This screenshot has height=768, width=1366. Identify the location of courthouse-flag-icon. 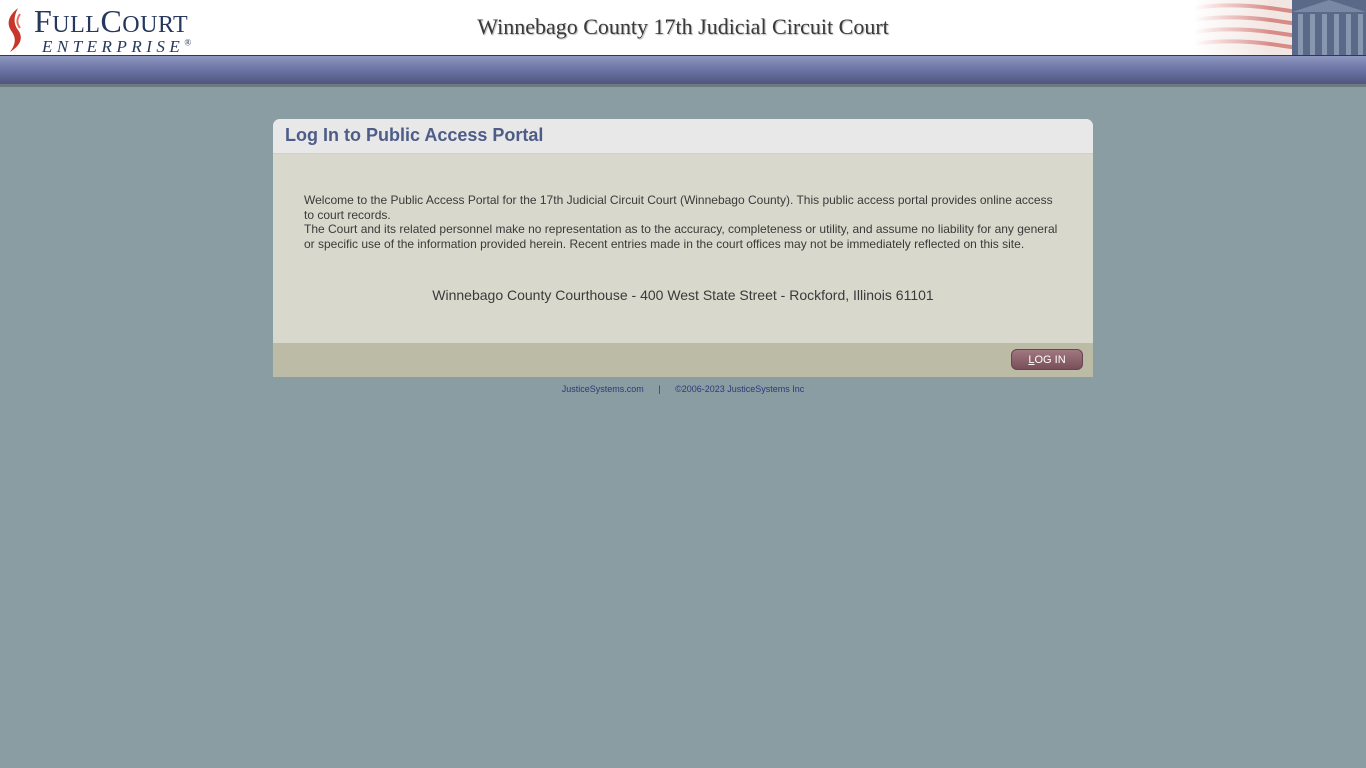
(1280, 27).